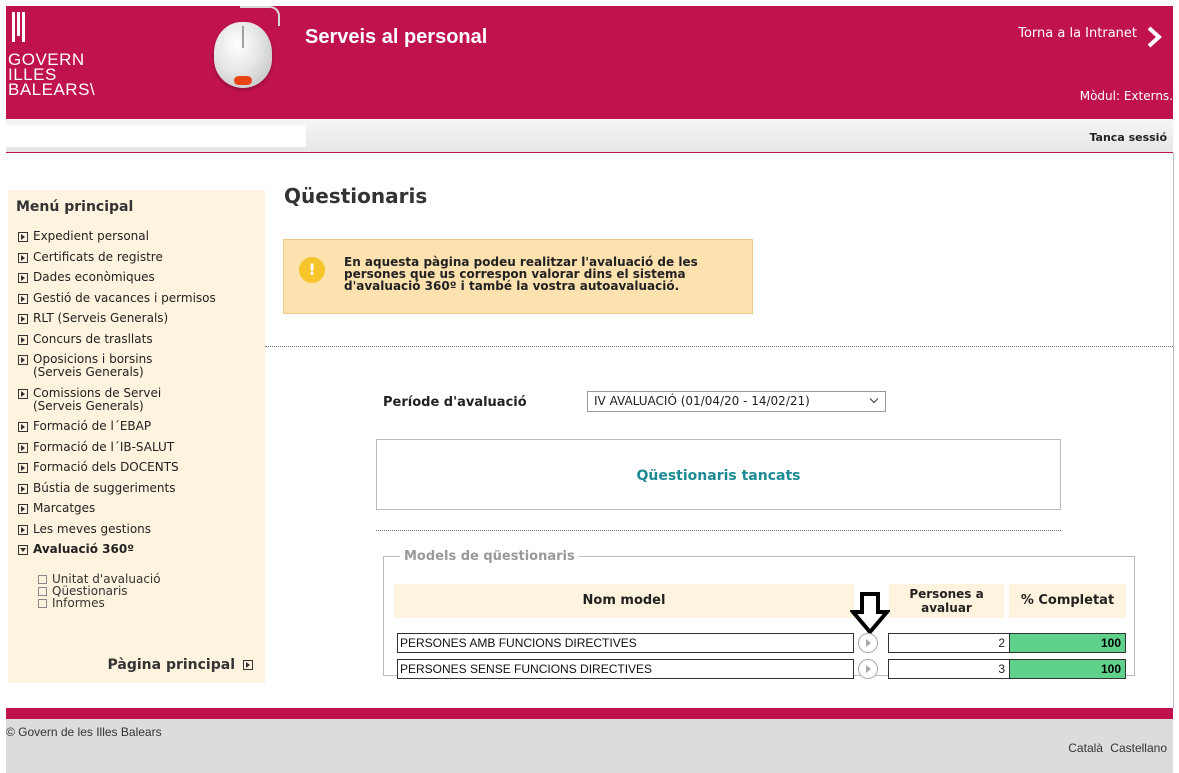 Image resolution: width=1179 pixels, height=773 pixels. Describe the element at coordinates (93, 338) in the screenshot. I see `sidebar-item-label: Concurs de trasllats` at that location.